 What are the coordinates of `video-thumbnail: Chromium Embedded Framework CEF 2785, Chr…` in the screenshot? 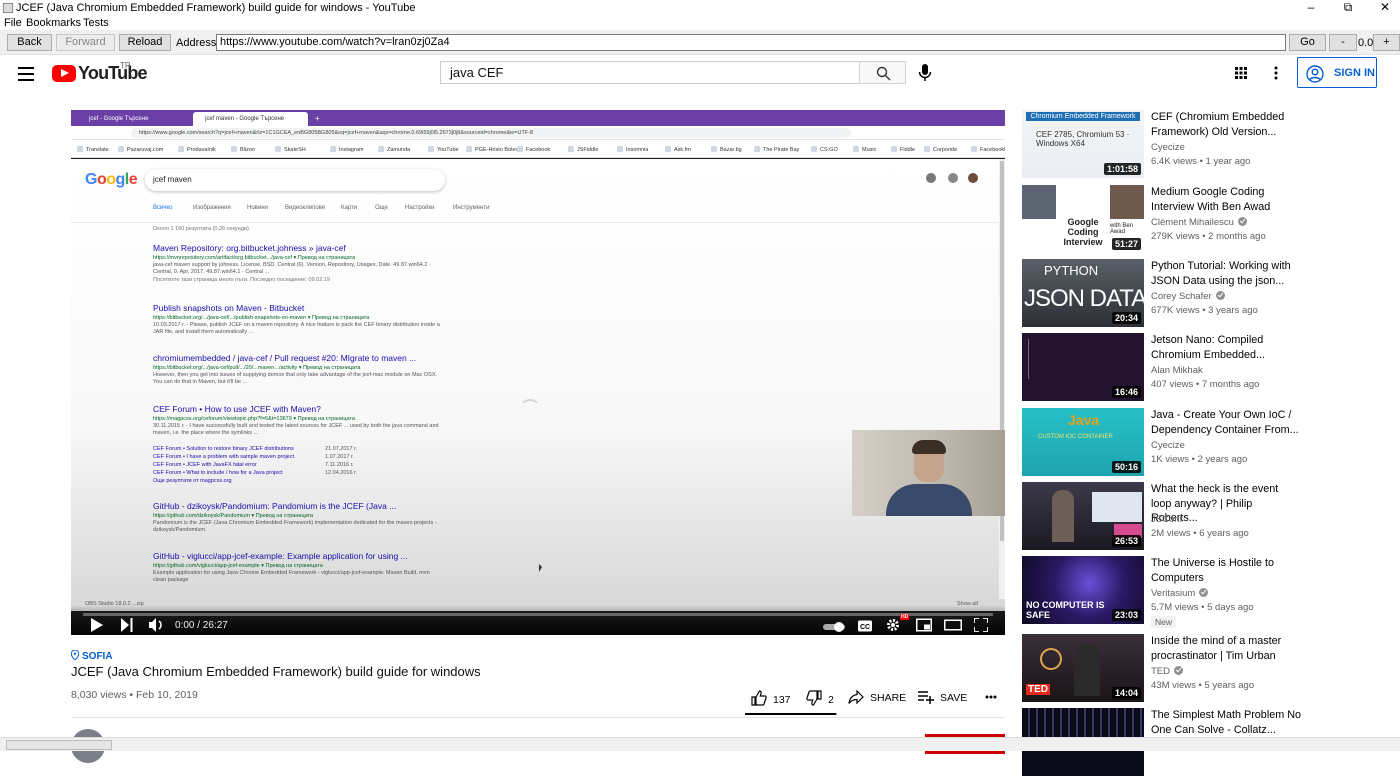 It's located at (1083, 144).